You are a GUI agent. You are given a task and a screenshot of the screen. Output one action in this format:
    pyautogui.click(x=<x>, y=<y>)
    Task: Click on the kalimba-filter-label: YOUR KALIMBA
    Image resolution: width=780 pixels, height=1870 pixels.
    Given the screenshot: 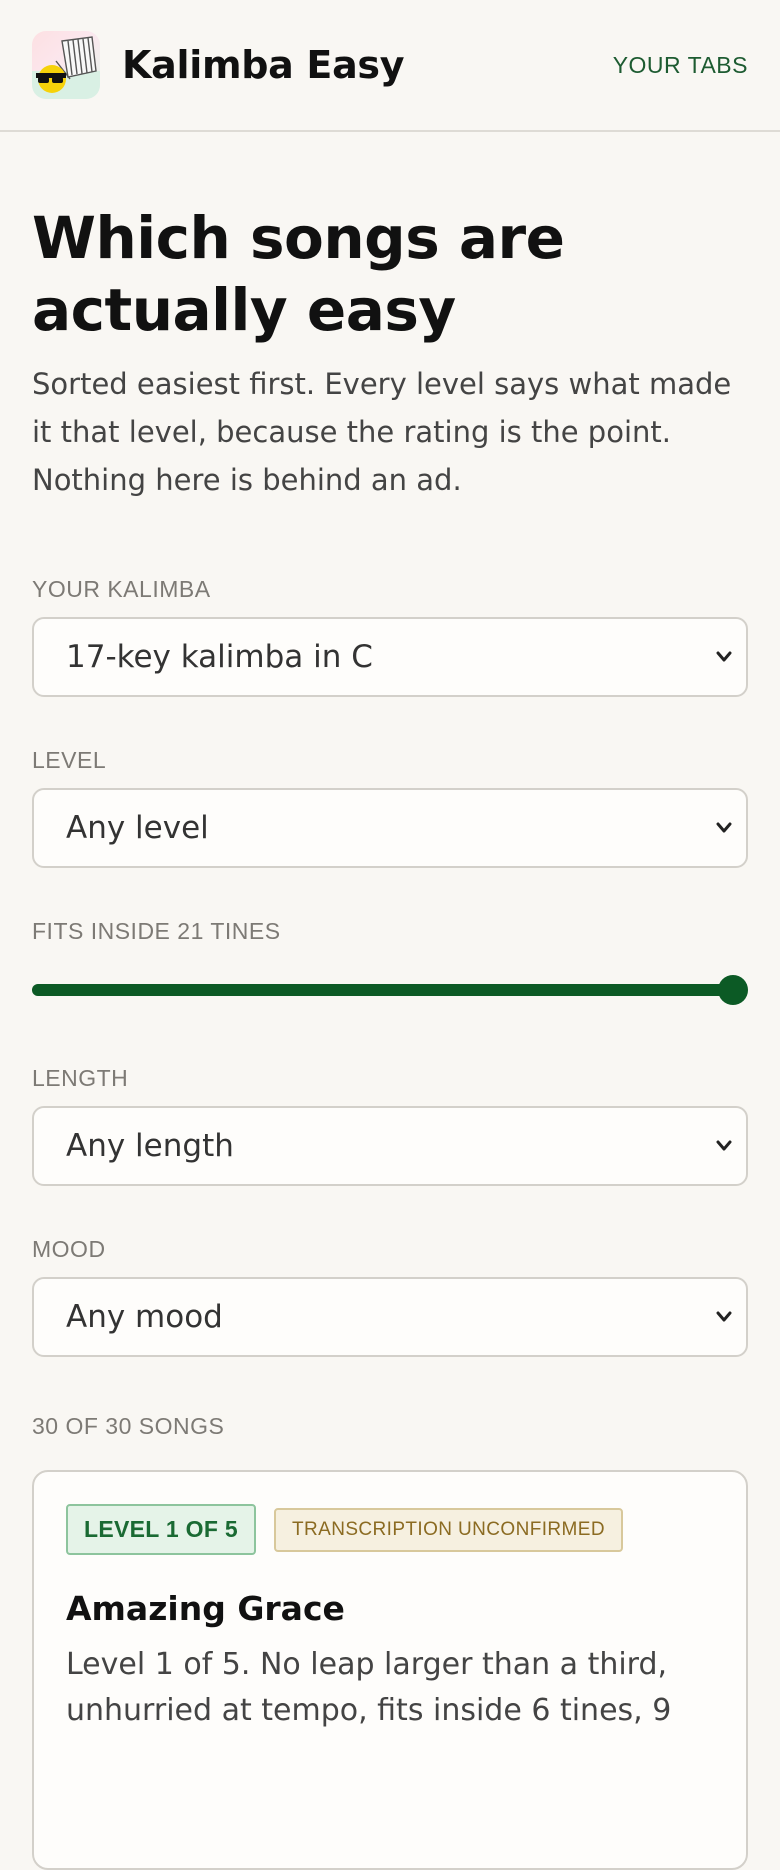 What is the action you would take?
    pyautogui.click(x=121, y=589)
    